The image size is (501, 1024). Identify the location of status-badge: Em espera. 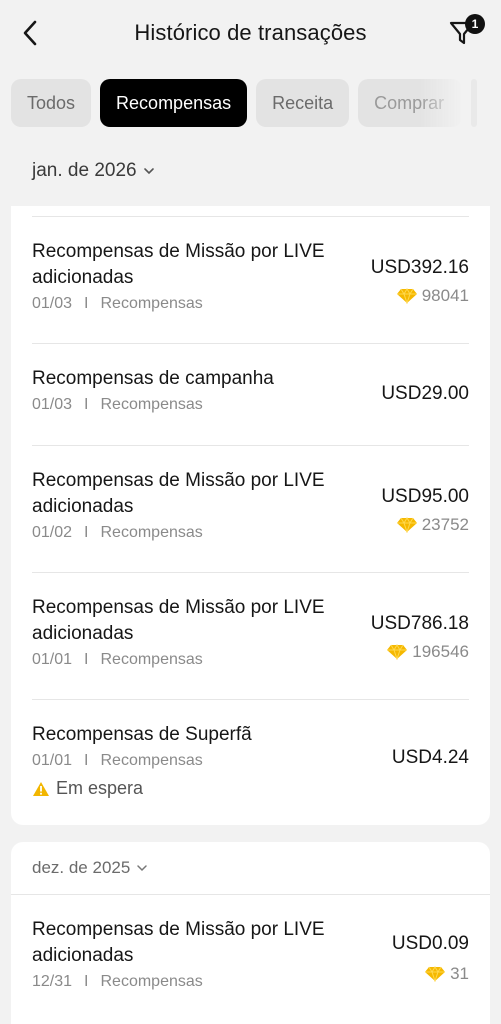
(192, 788).